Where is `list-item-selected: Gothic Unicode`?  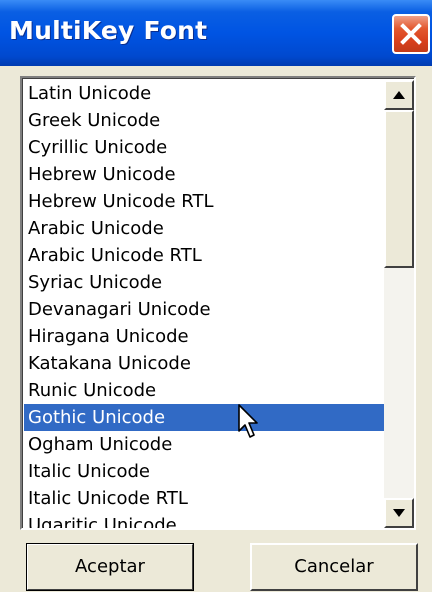
list-item-selected: Gothic Unicode is located at coordinates (204, 417).